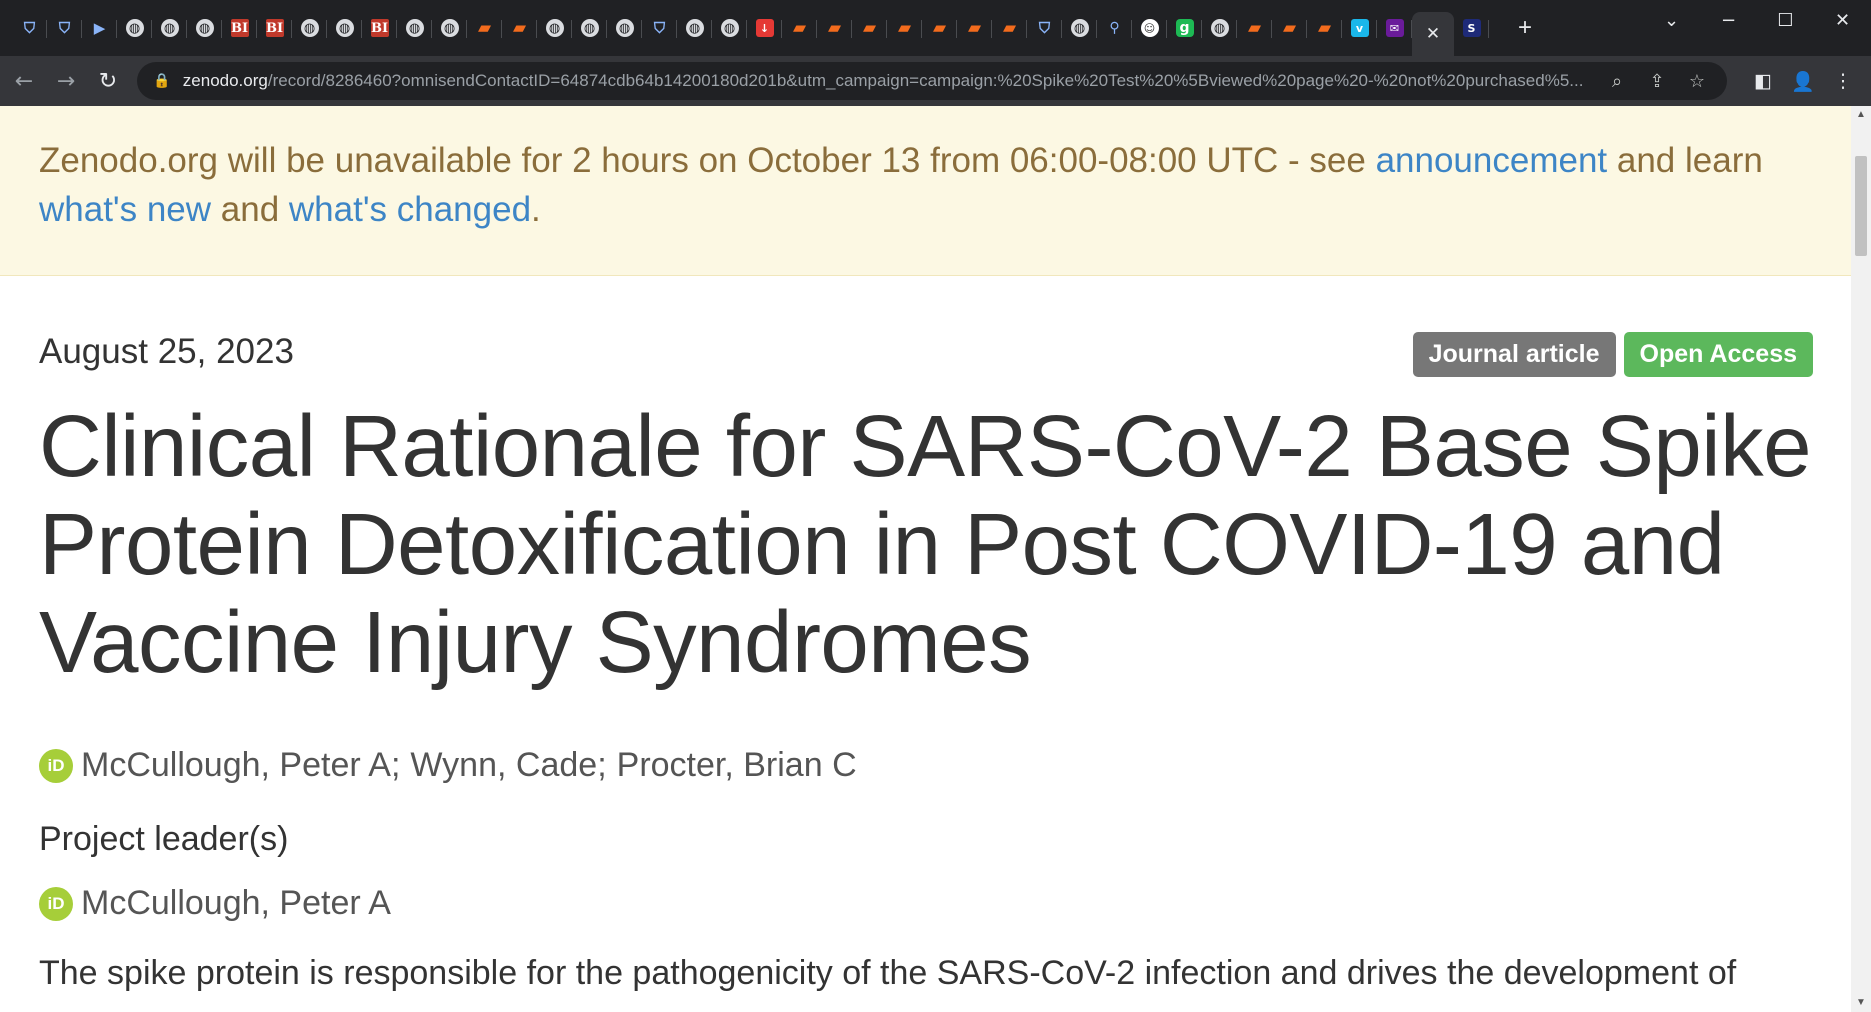 The image size is (1871, 1012). I want to click on resource-type-badge: Journal article, so click(1514, 354).